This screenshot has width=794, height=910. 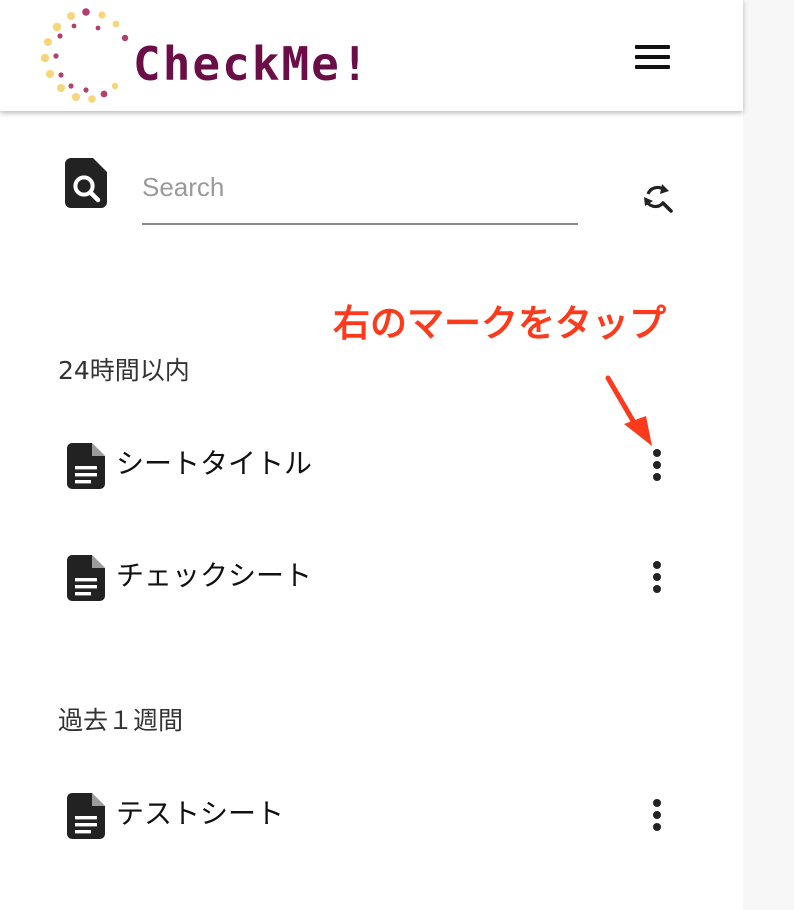 I want to click on sheet-title: シートタイトル, so click(x=214, y=463).